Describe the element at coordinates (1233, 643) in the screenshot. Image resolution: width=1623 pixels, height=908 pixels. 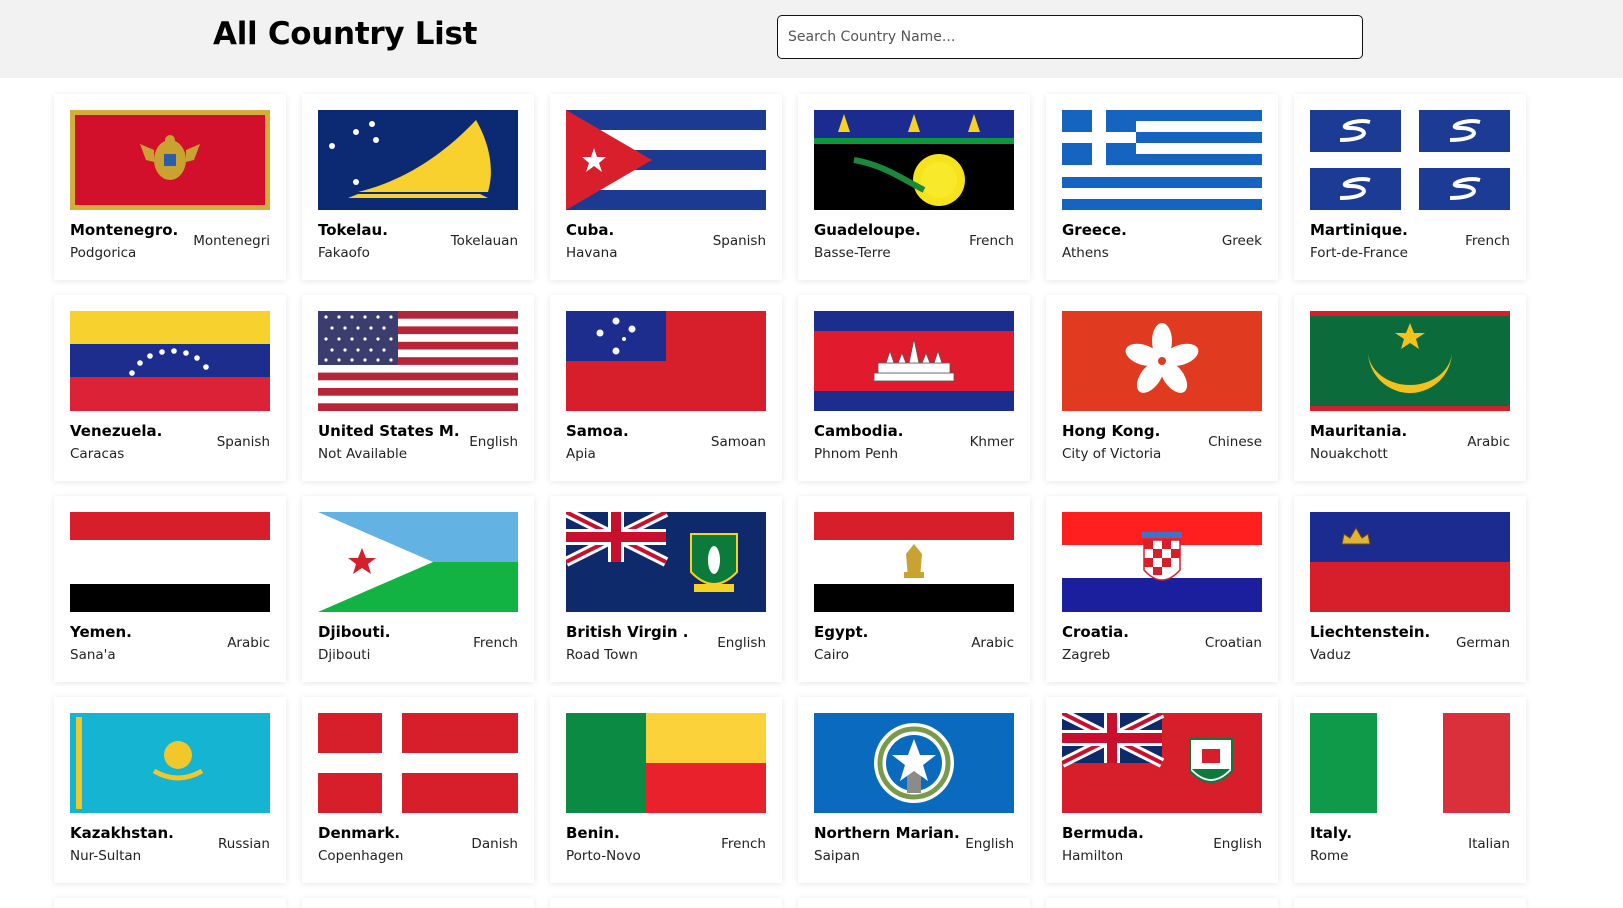
I see `country-language: Croatian` at that location.